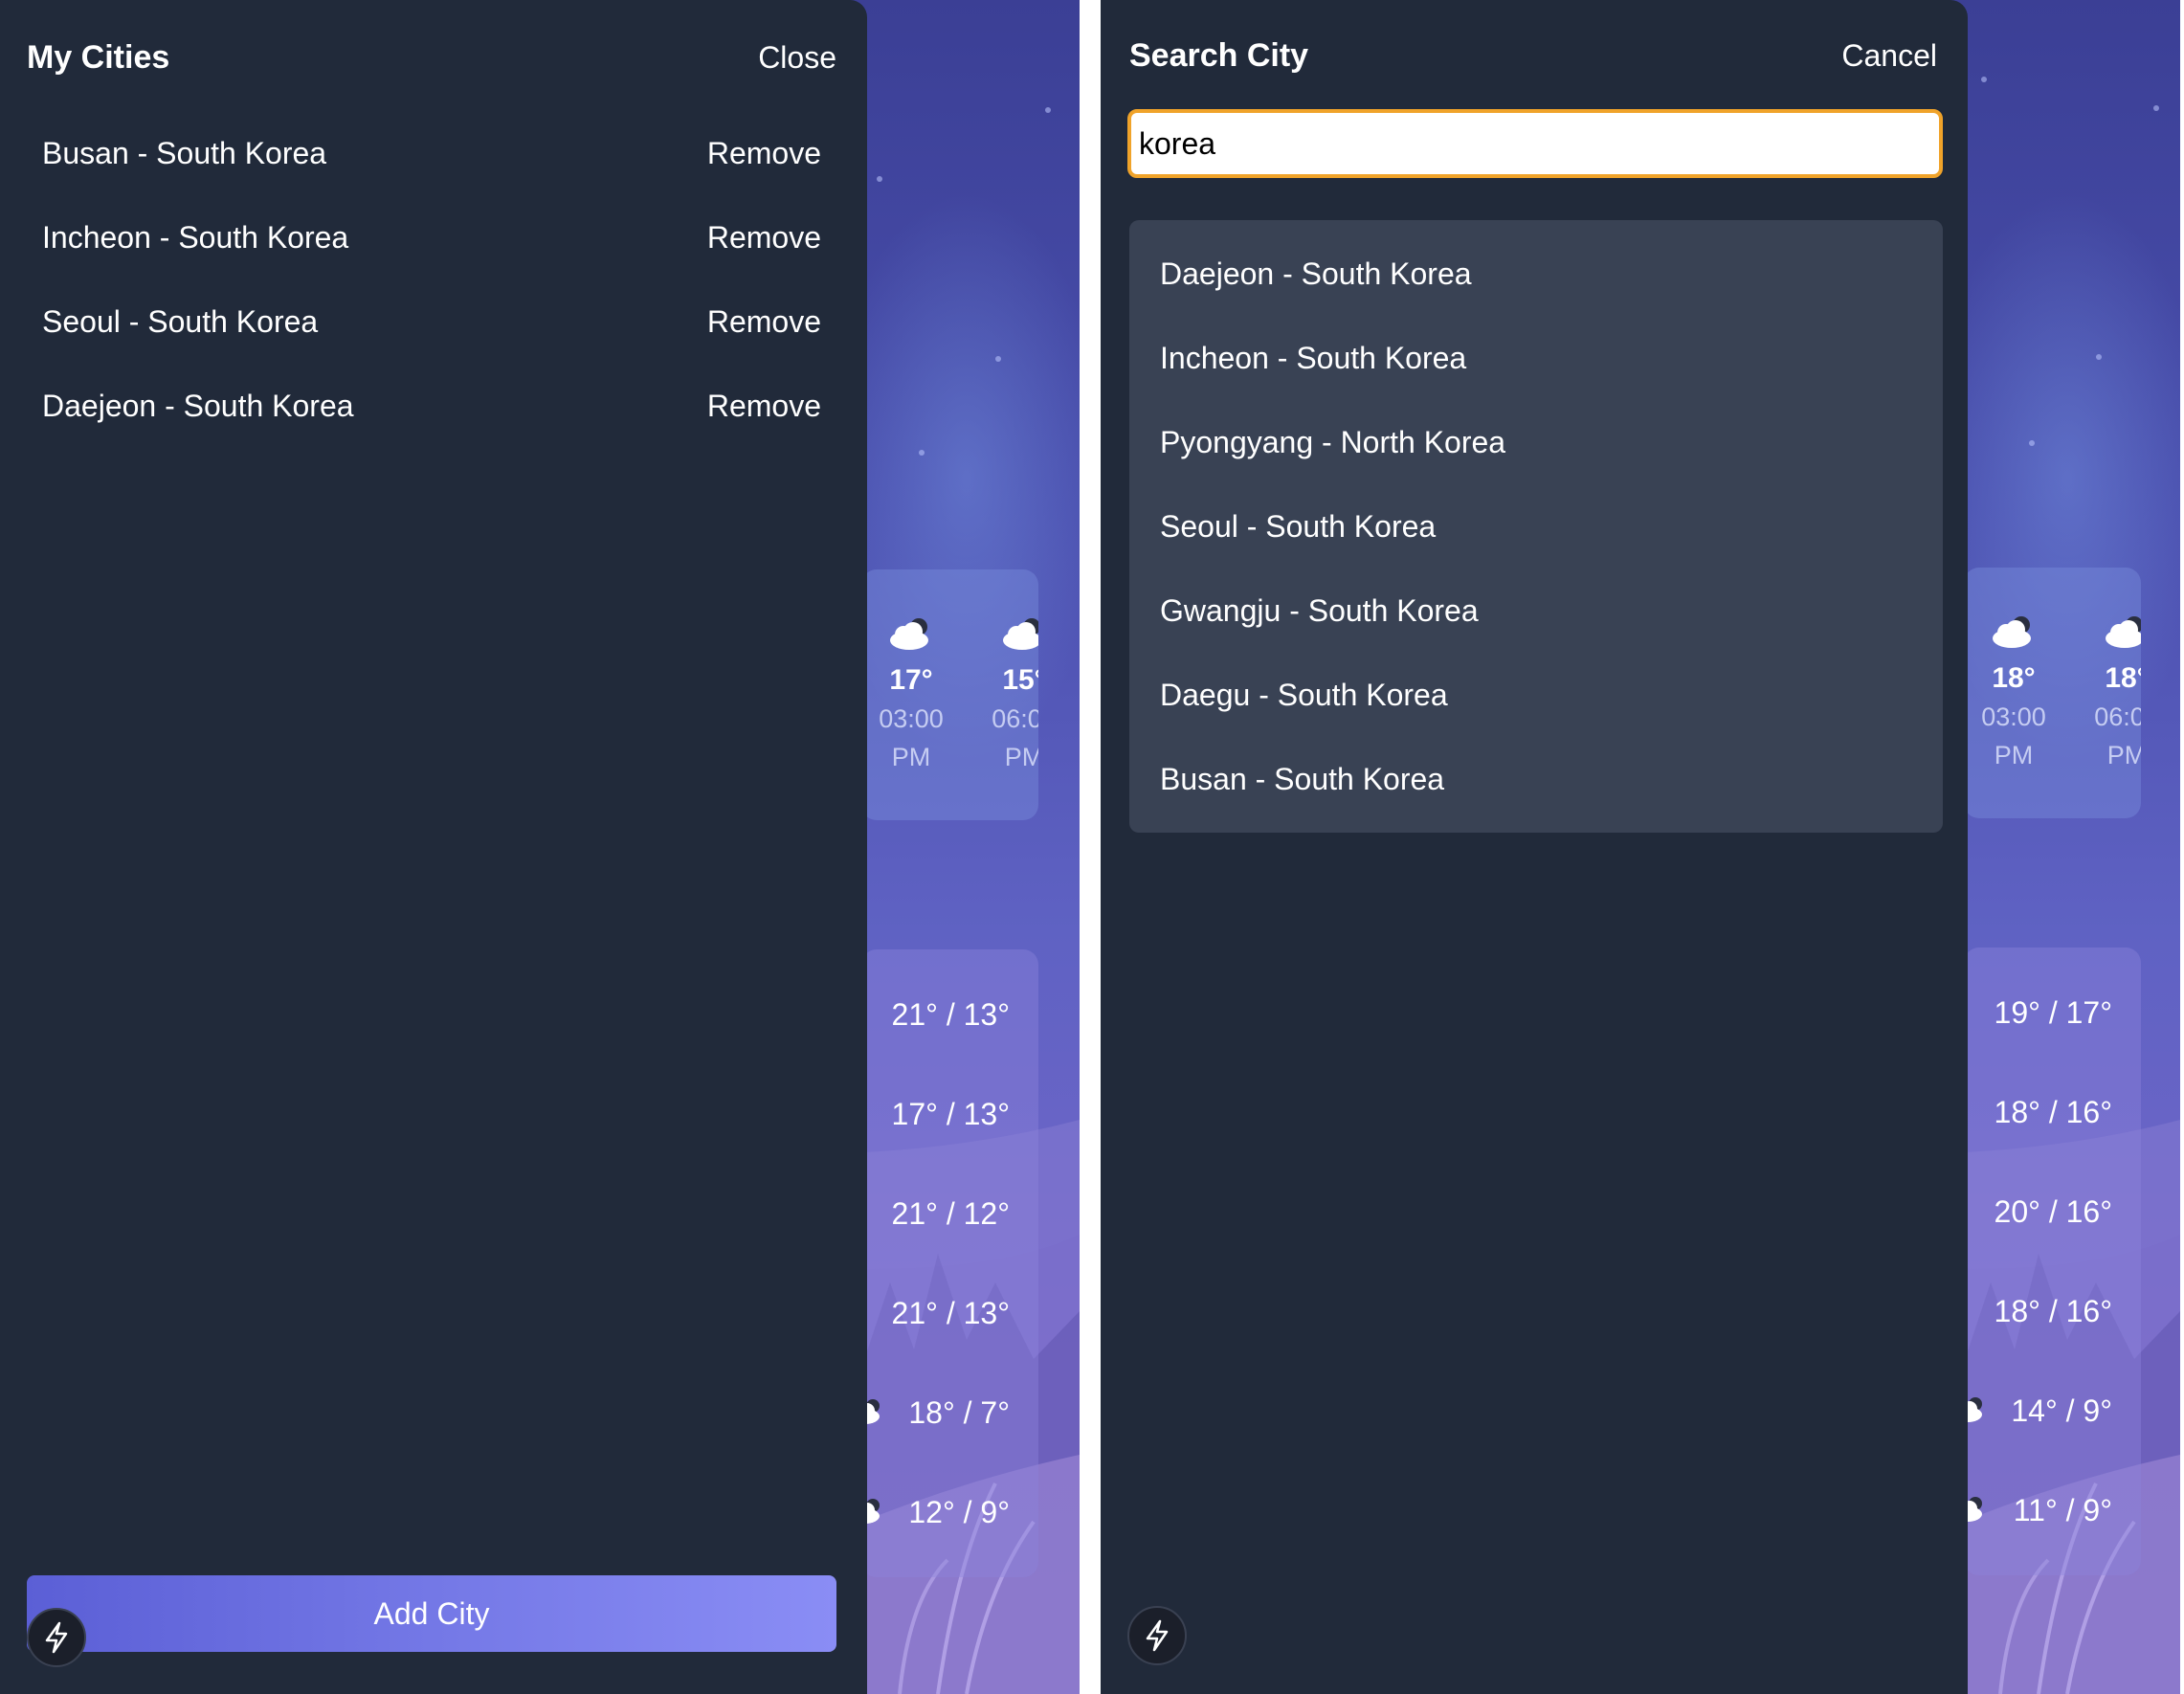 This screenshot has width=2184, height=1694. I want to click on city-list-item: Incheon - South Korea Remove, so click(431, 237).